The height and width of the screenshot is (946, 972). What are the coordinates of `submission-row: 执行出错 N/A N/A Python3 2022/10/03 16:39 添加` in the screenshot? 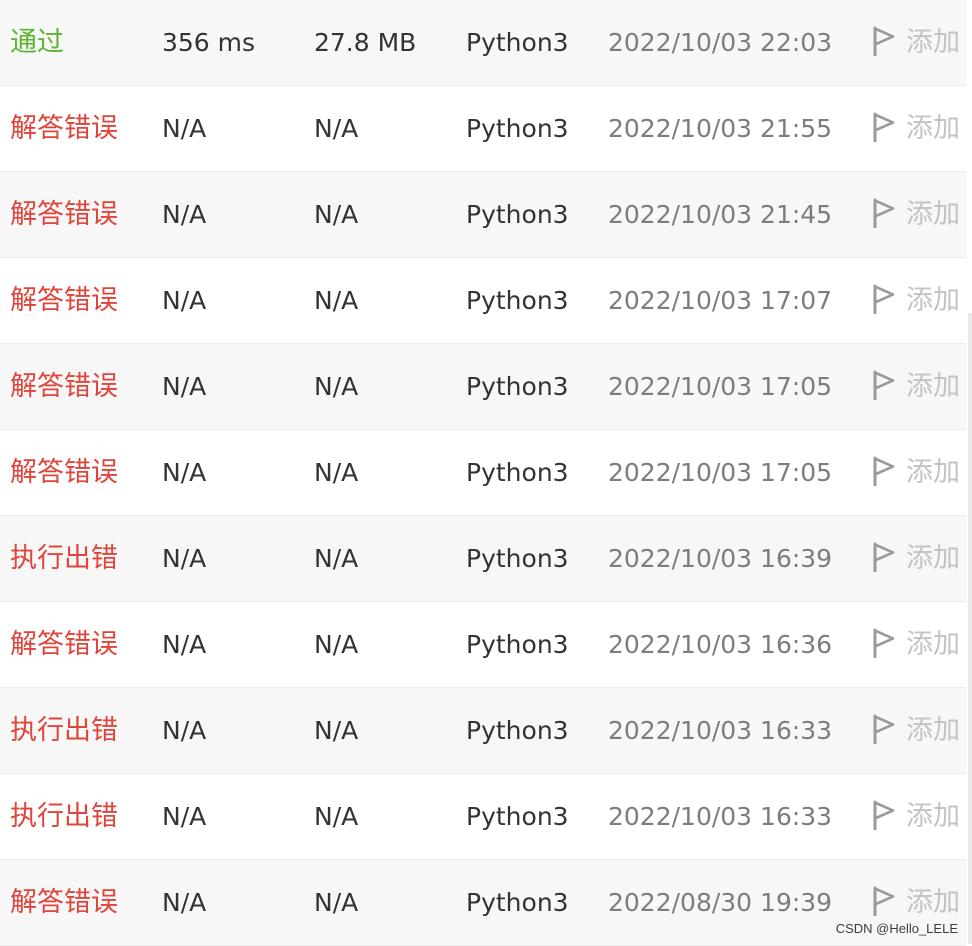 It's located at (483, 559).